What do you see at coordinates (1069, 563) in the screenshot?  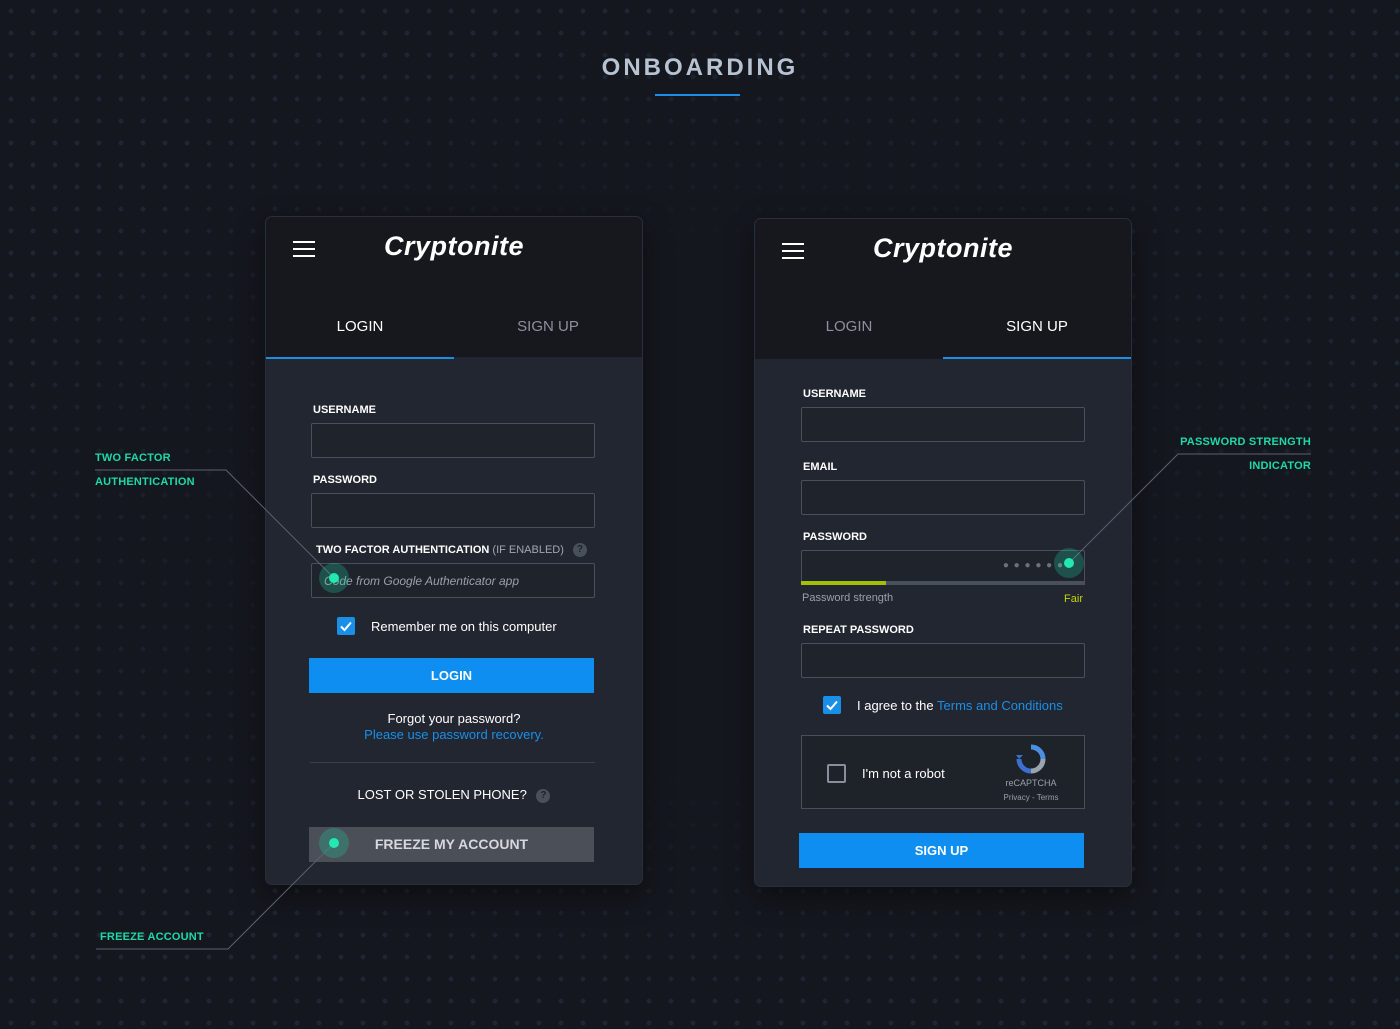 I see `strength-hotspot` at bounding box center [1069, 563].